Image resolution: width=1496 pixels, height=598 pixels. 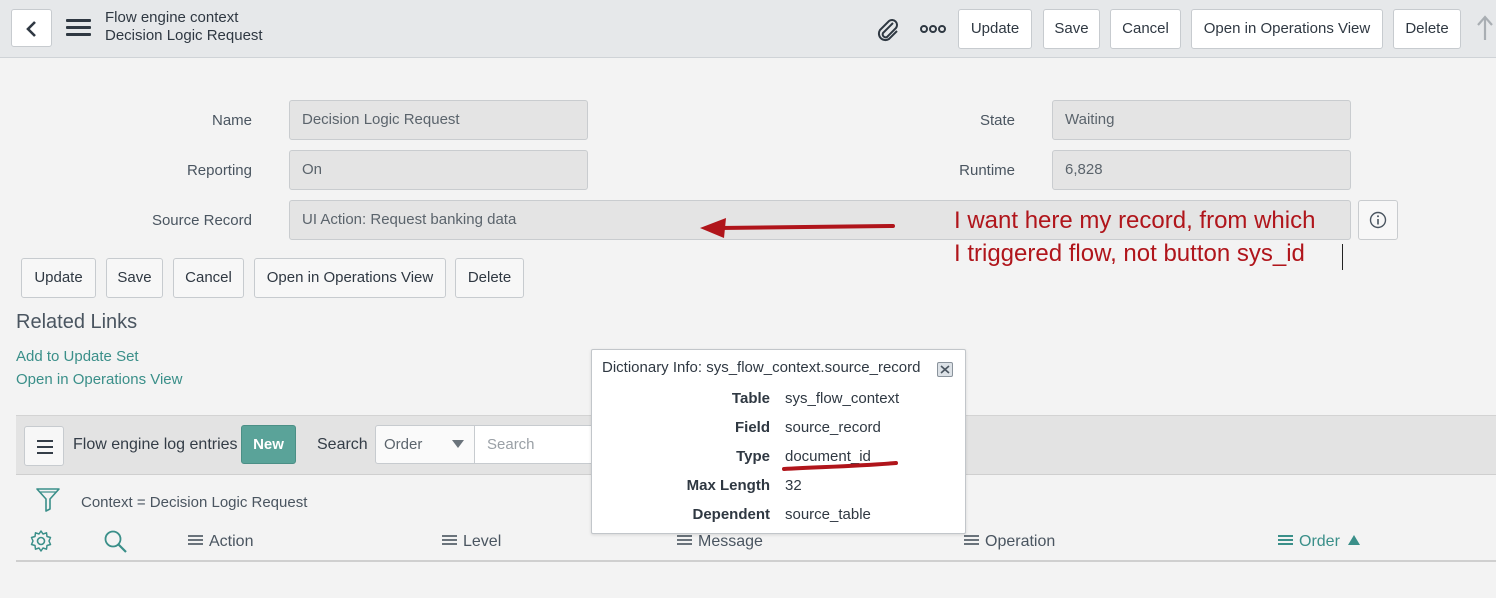 I want to click on annotation-arrow, so click(x=797, y=228).